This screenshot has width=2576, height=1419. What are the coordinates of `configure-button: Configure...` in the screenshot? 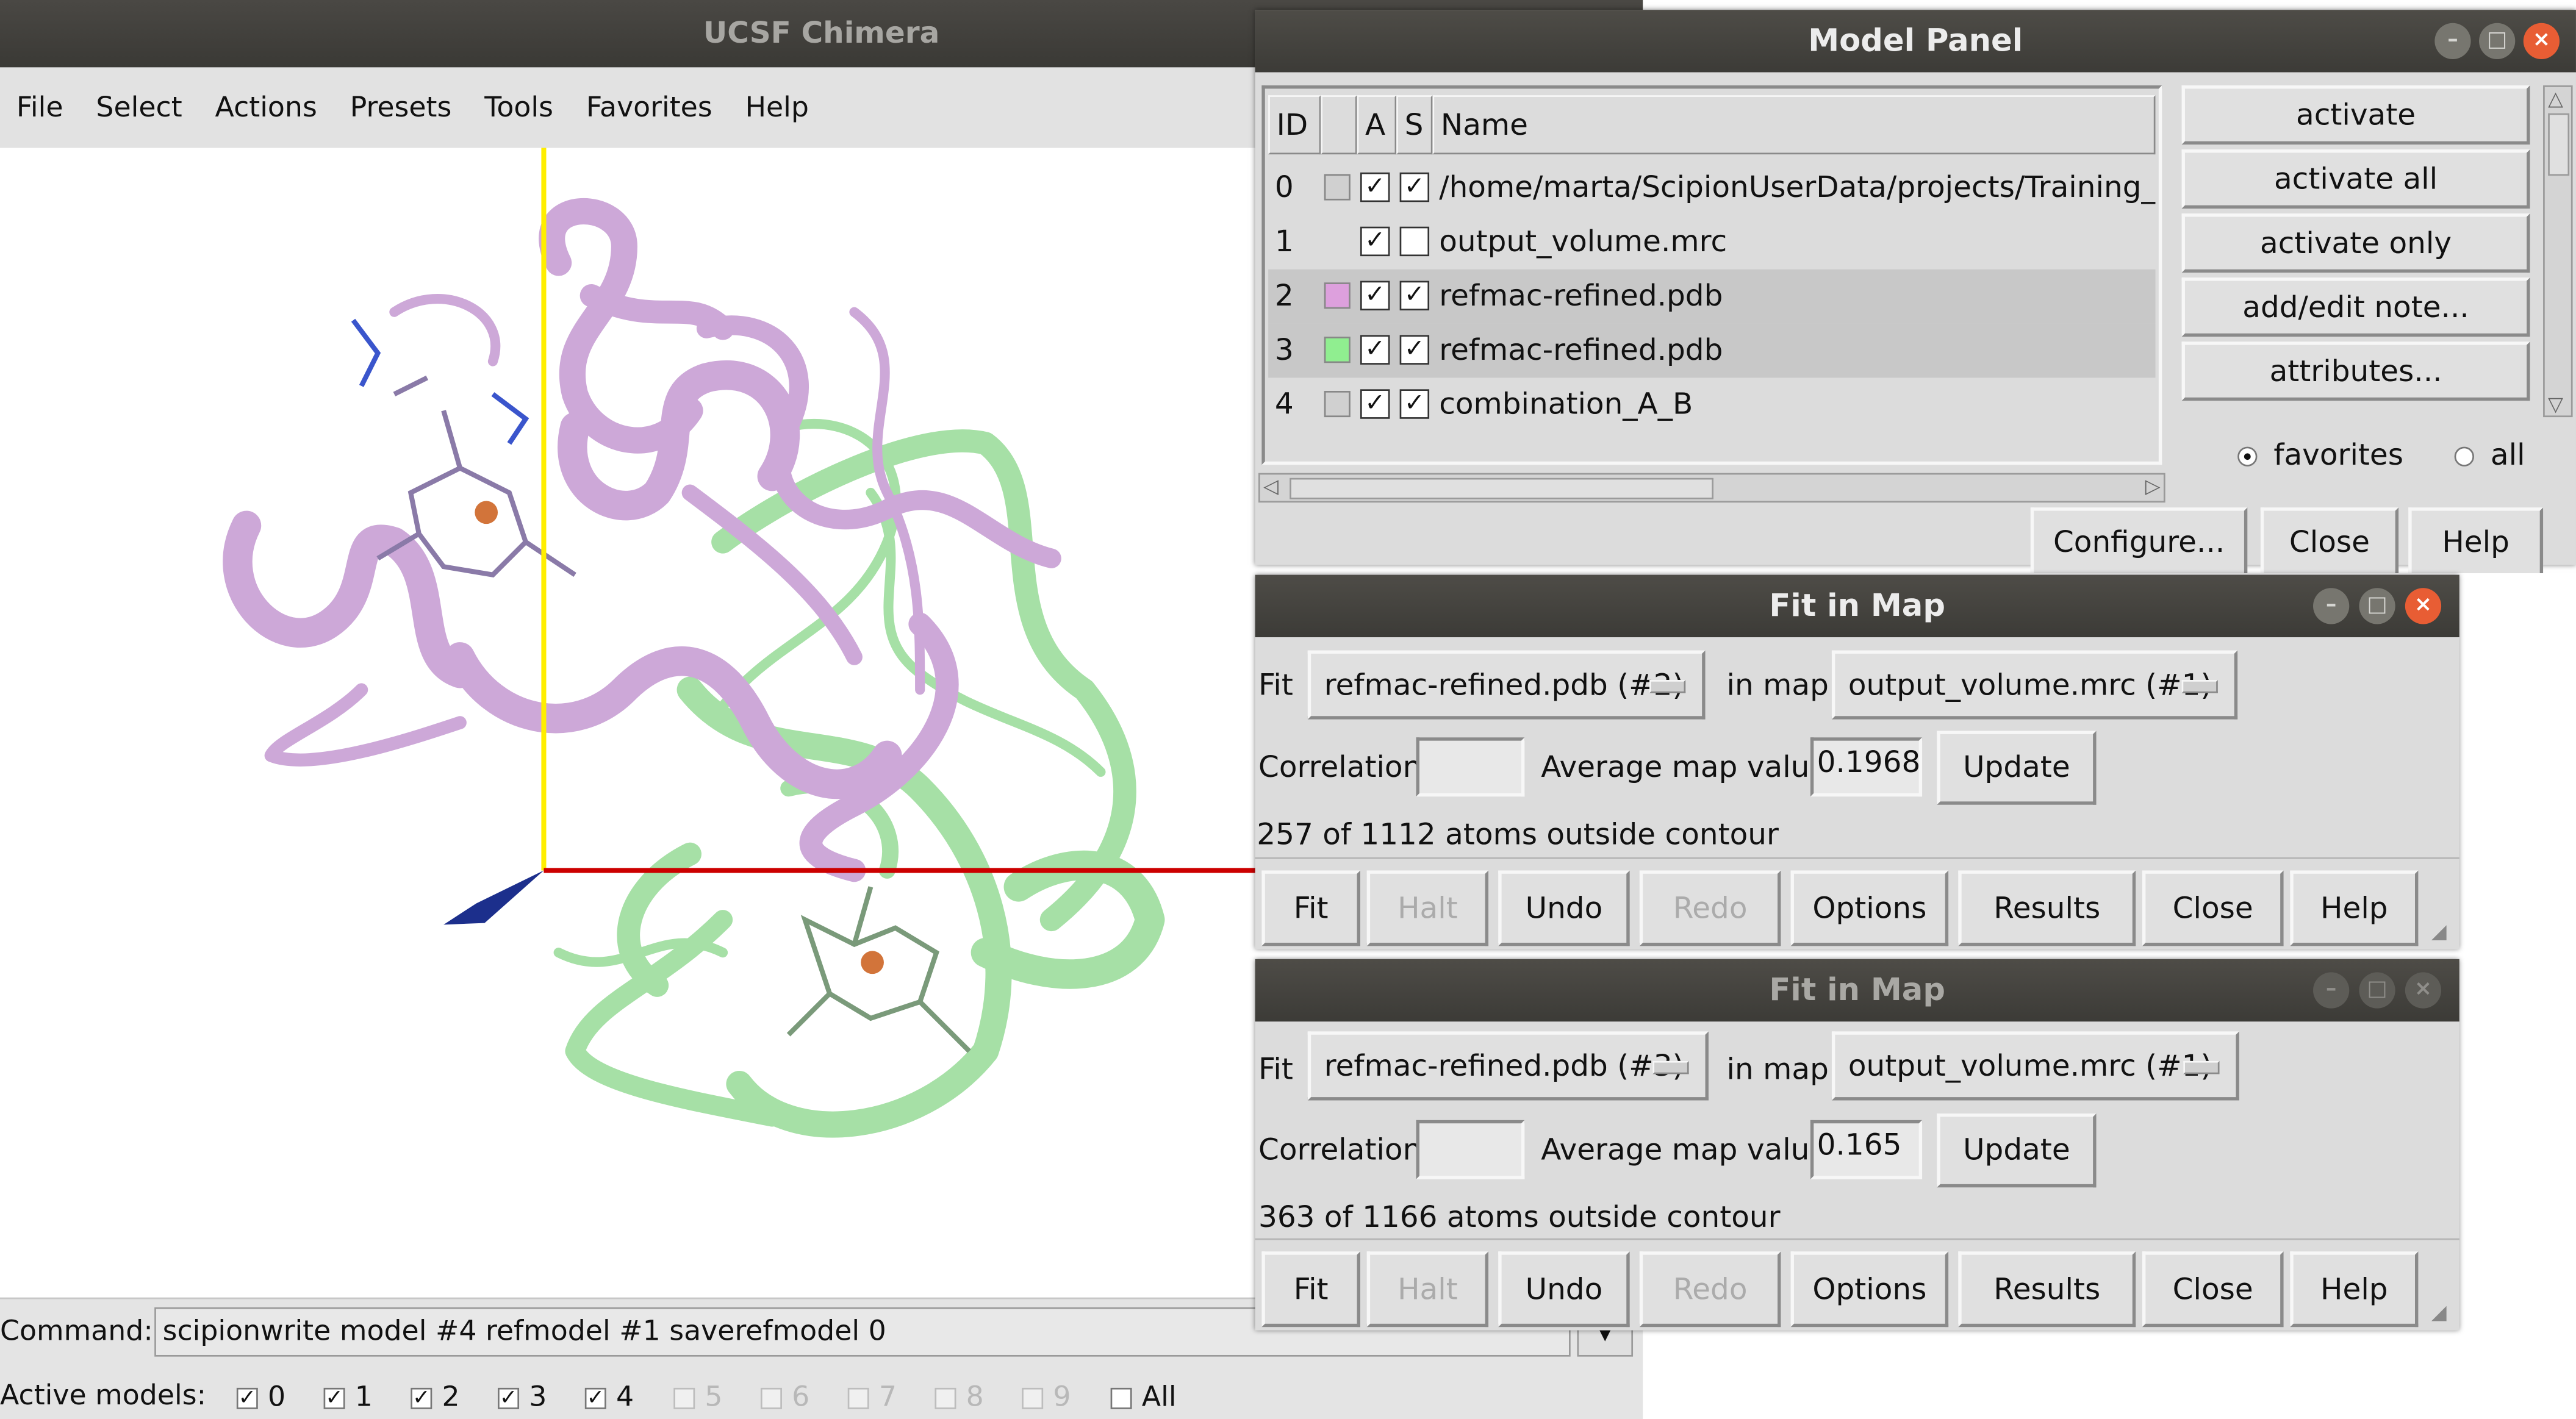 It's located at (2139, 540).